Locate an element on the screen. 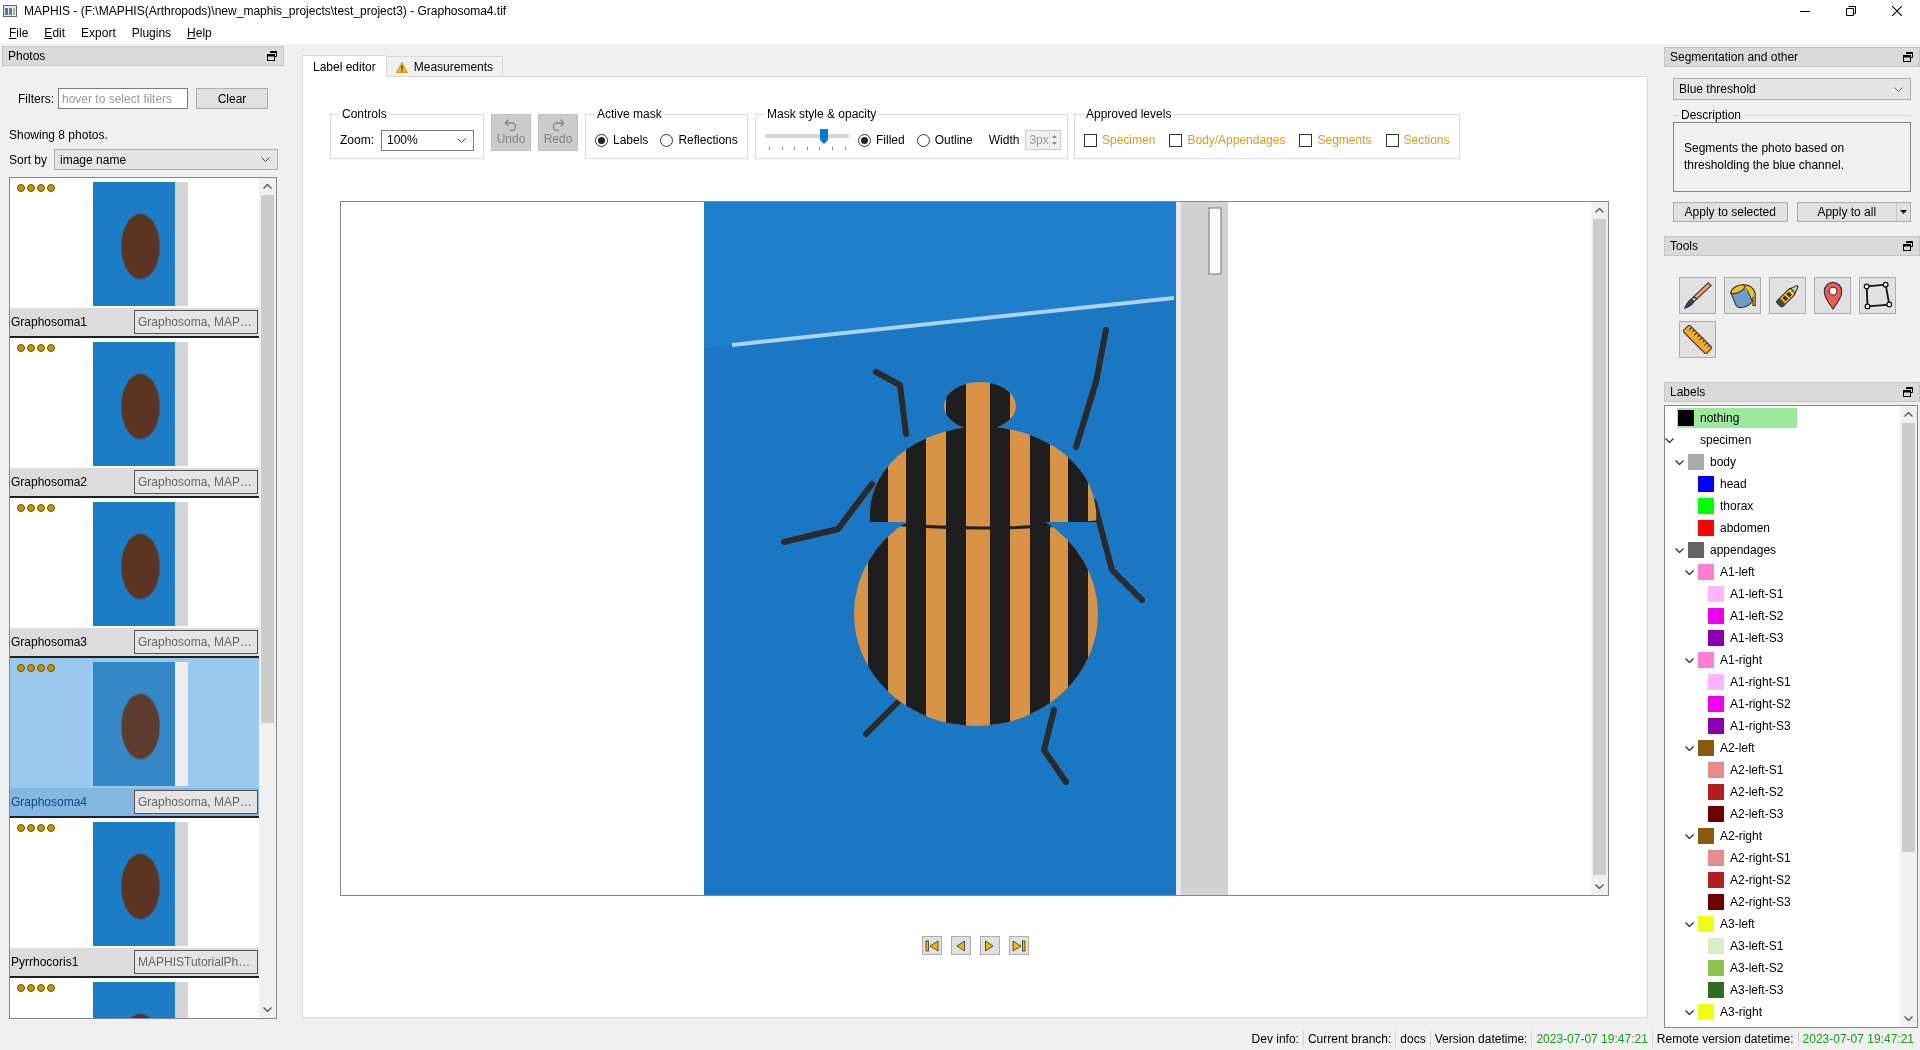 Image resolution: width=1920 pixels, height=1050 pixels. label-item: appendages is located at coordinates (1747, 550).